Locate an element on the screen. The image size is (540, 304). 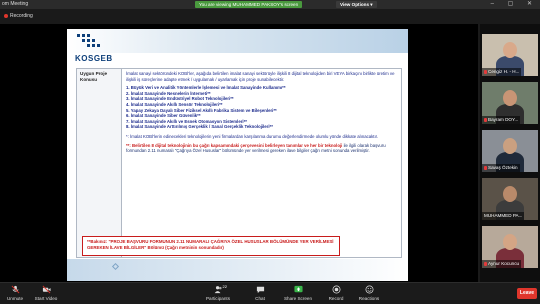
view-options-button: View Options ▾ is located at coordinates (356, 4).